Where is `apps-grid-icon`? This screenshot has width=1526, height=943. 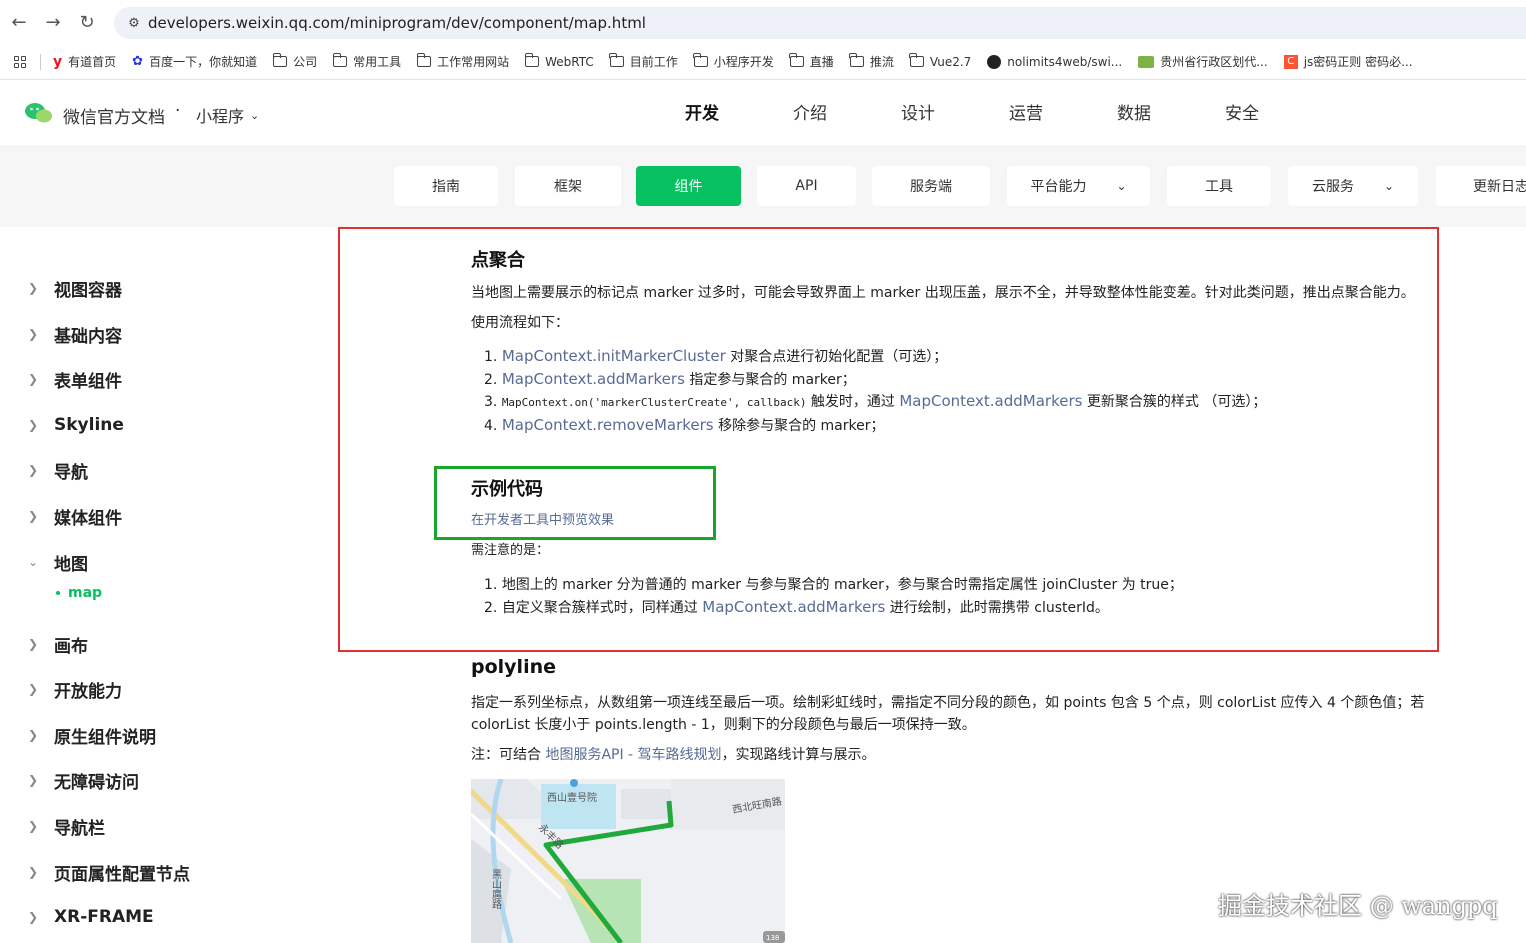
apps-grid-icon is located at coordinates (20, 61).